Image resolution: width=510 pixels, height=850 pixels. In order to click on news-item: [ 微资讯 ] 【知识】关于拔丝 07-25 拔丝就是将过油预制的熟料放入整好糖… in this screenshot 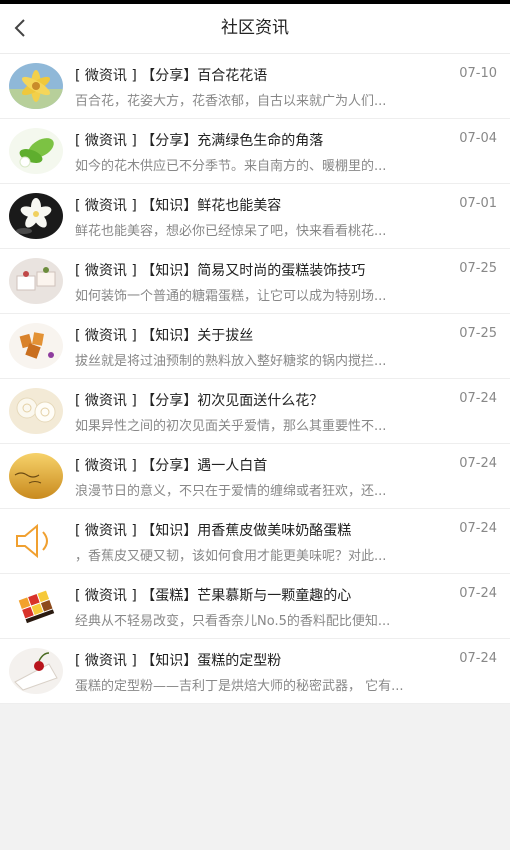, I will do `click(255, 346)`.